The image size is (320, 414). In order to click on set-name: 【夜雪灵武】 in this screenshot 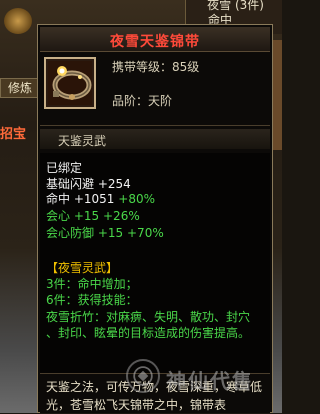, I will do `click(82, 268)`.